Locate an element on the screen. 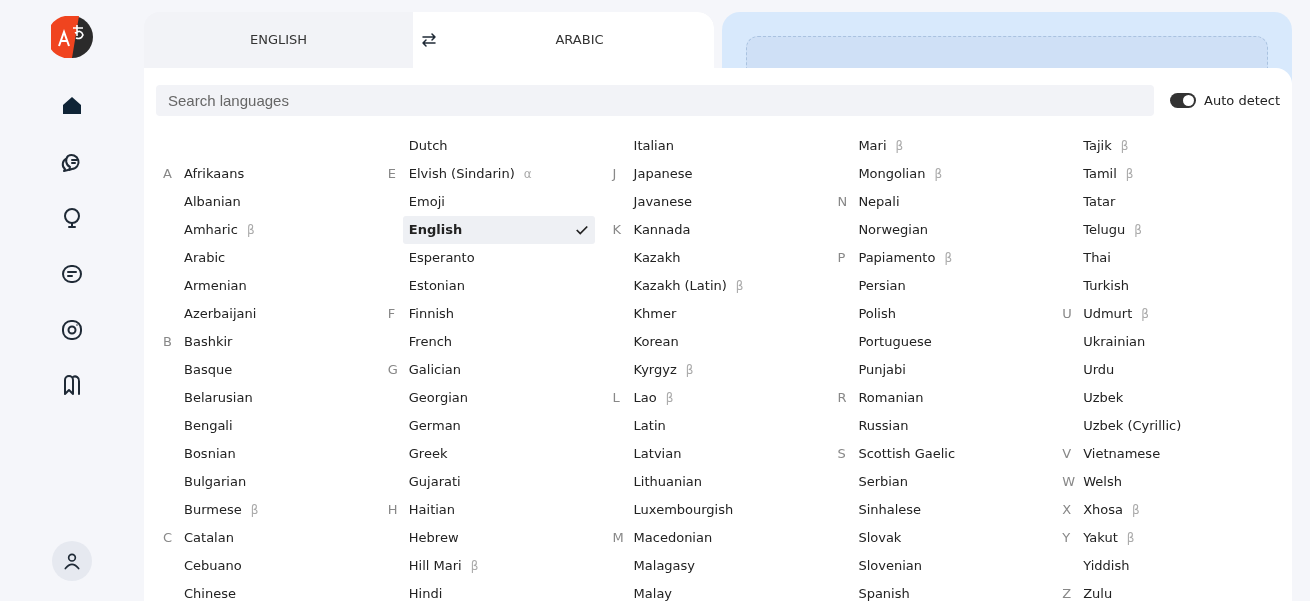  language-option: Galician is located at coordinates (498, 370).